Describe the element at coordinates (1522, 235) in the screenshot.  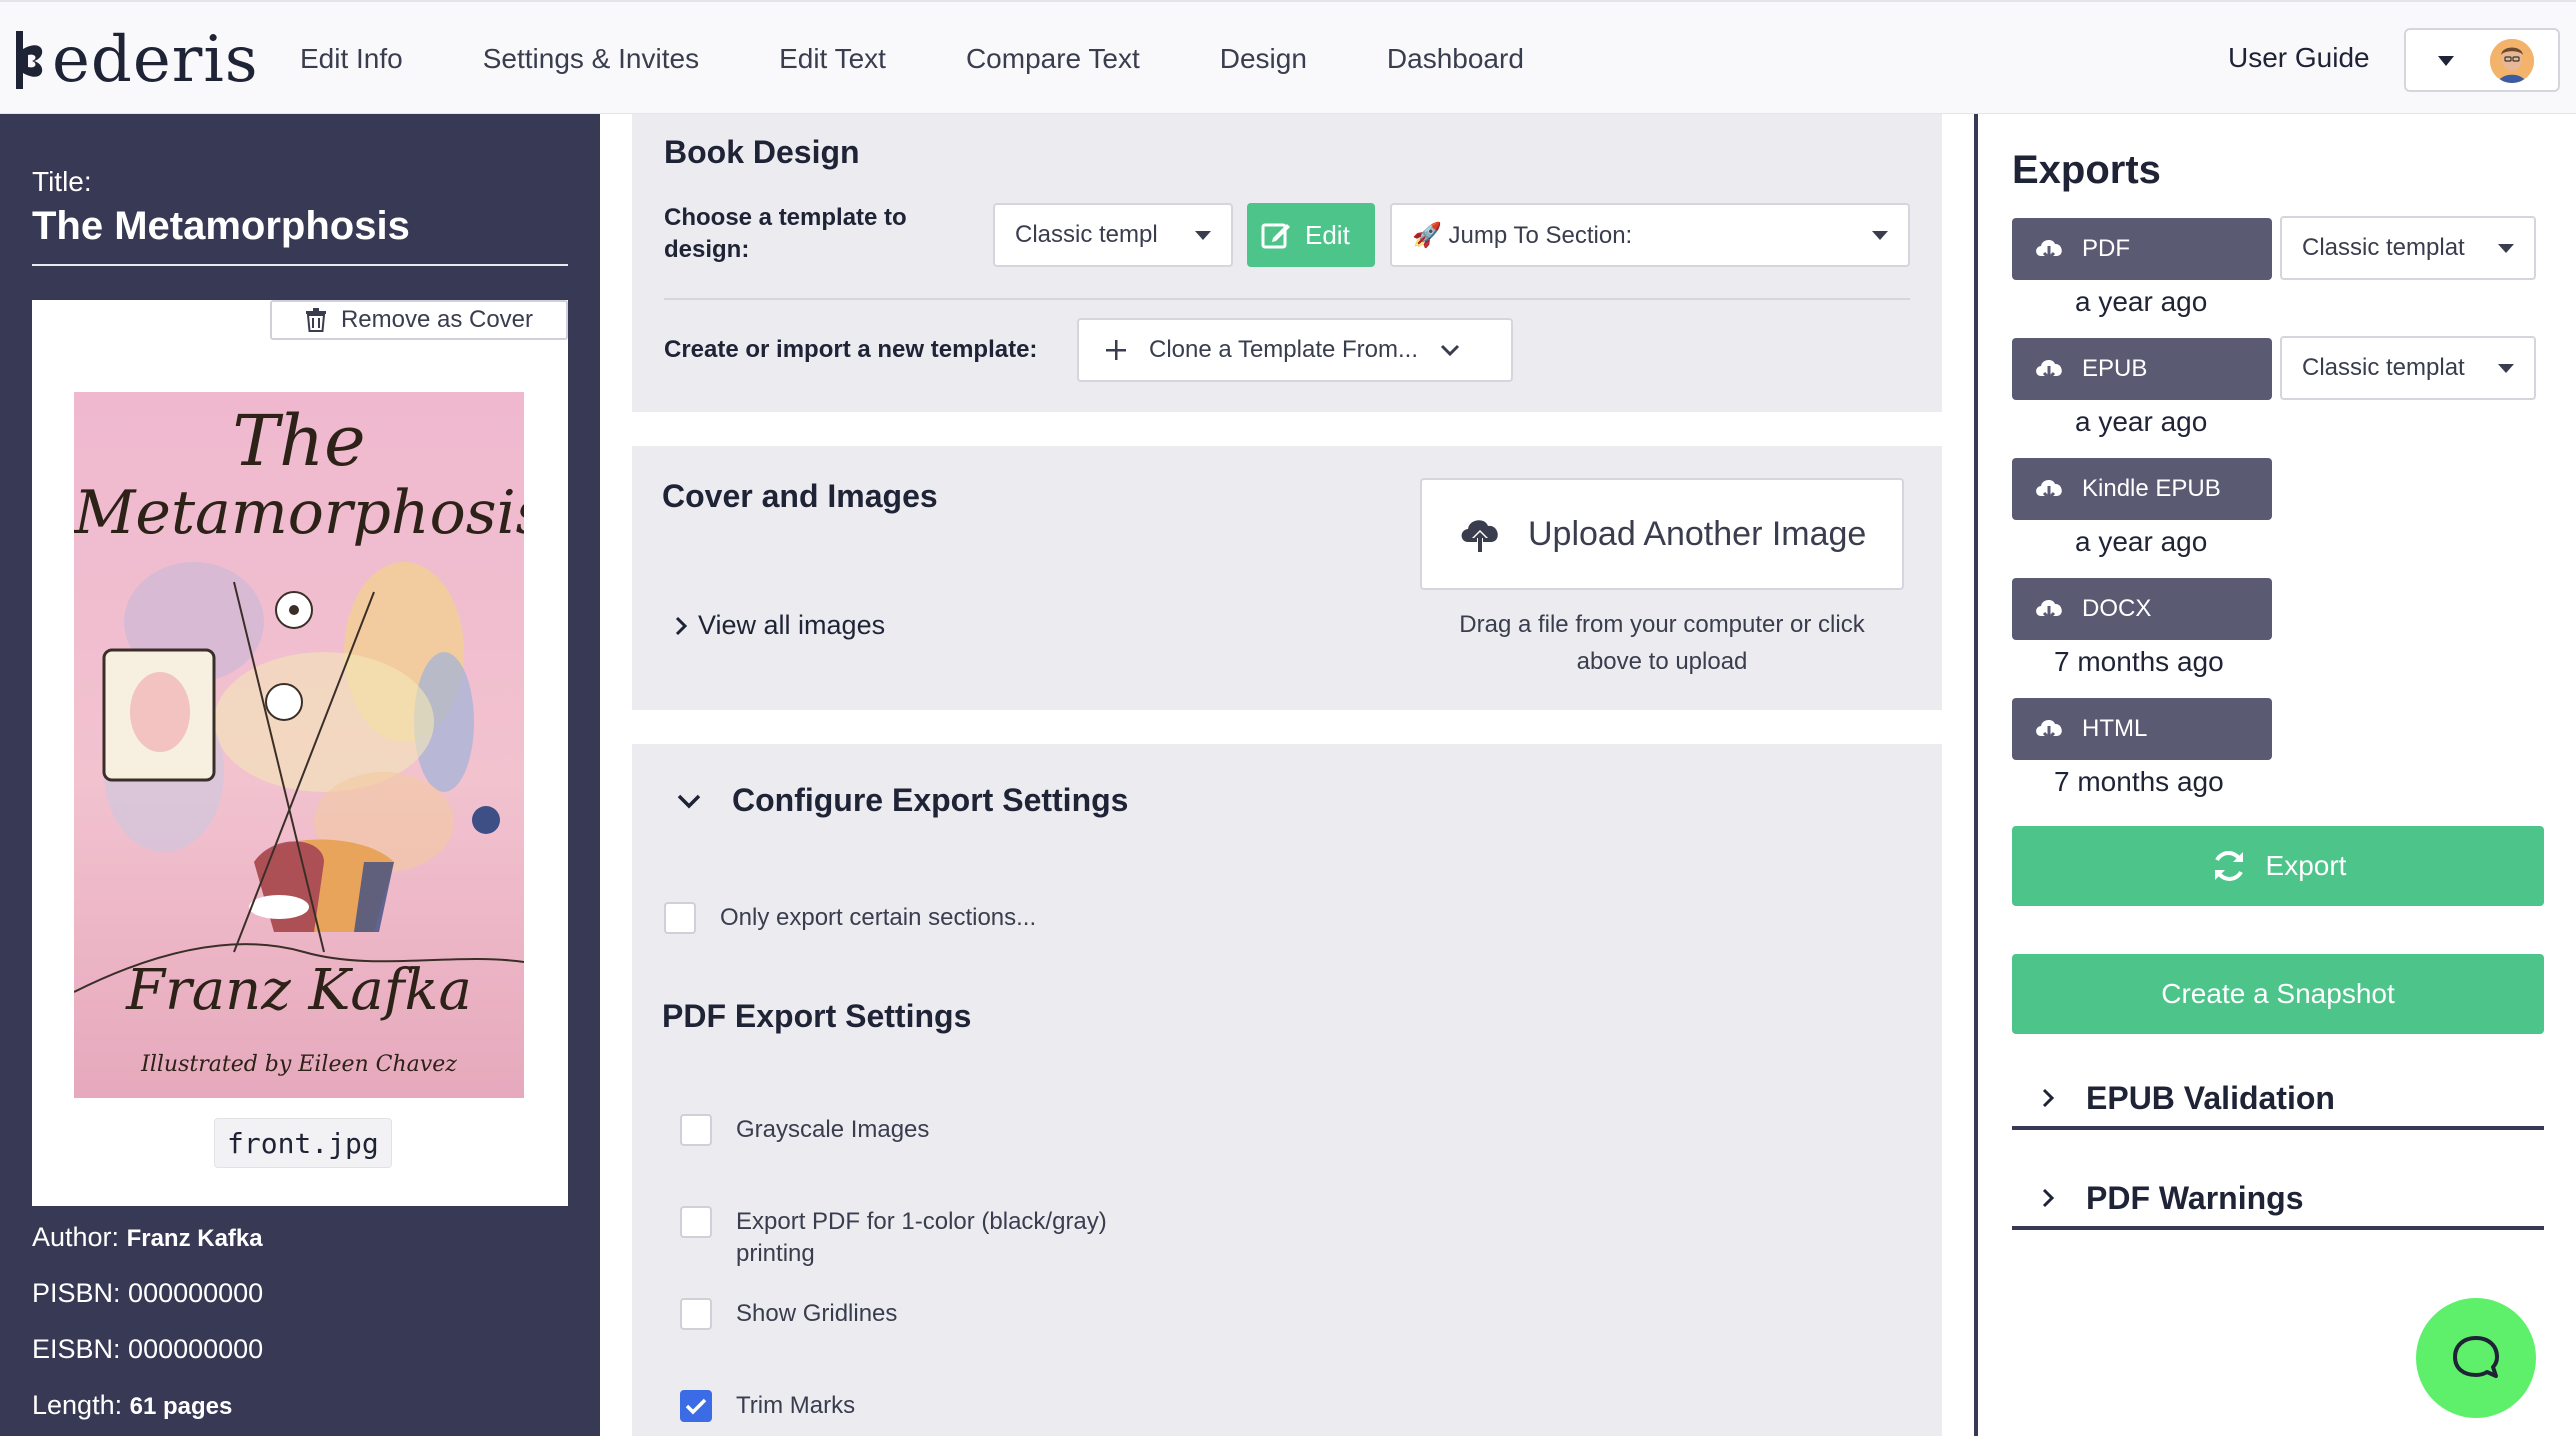
I see `jump-label: 🚀 Jump To Section:` at that location.